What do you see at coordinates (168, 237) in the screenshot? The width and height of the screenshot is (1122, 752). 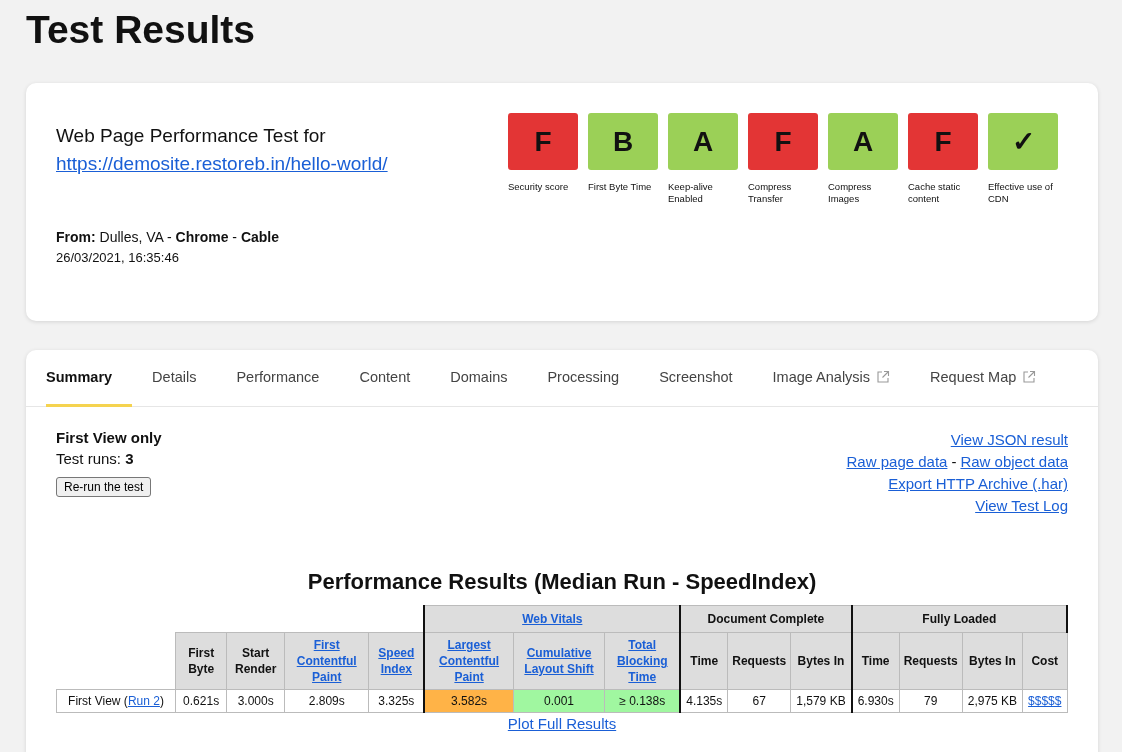 I see `test-location: From: Dulles, VA - Chrome - Cable` at bounding box center [168, 237].